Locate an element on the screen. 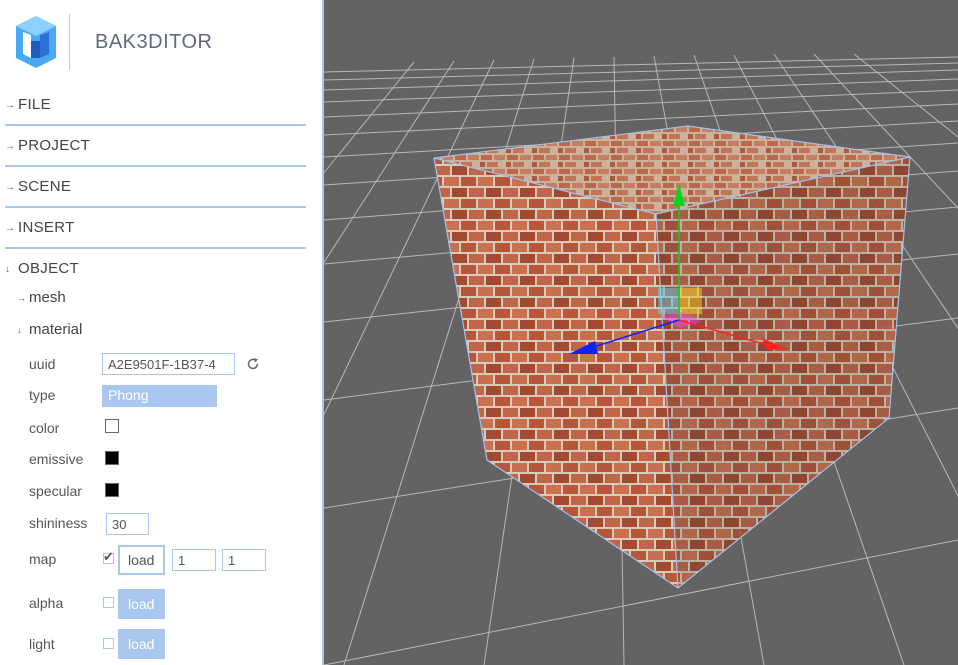  type-select: Phong is located at coordinates (159, 396).